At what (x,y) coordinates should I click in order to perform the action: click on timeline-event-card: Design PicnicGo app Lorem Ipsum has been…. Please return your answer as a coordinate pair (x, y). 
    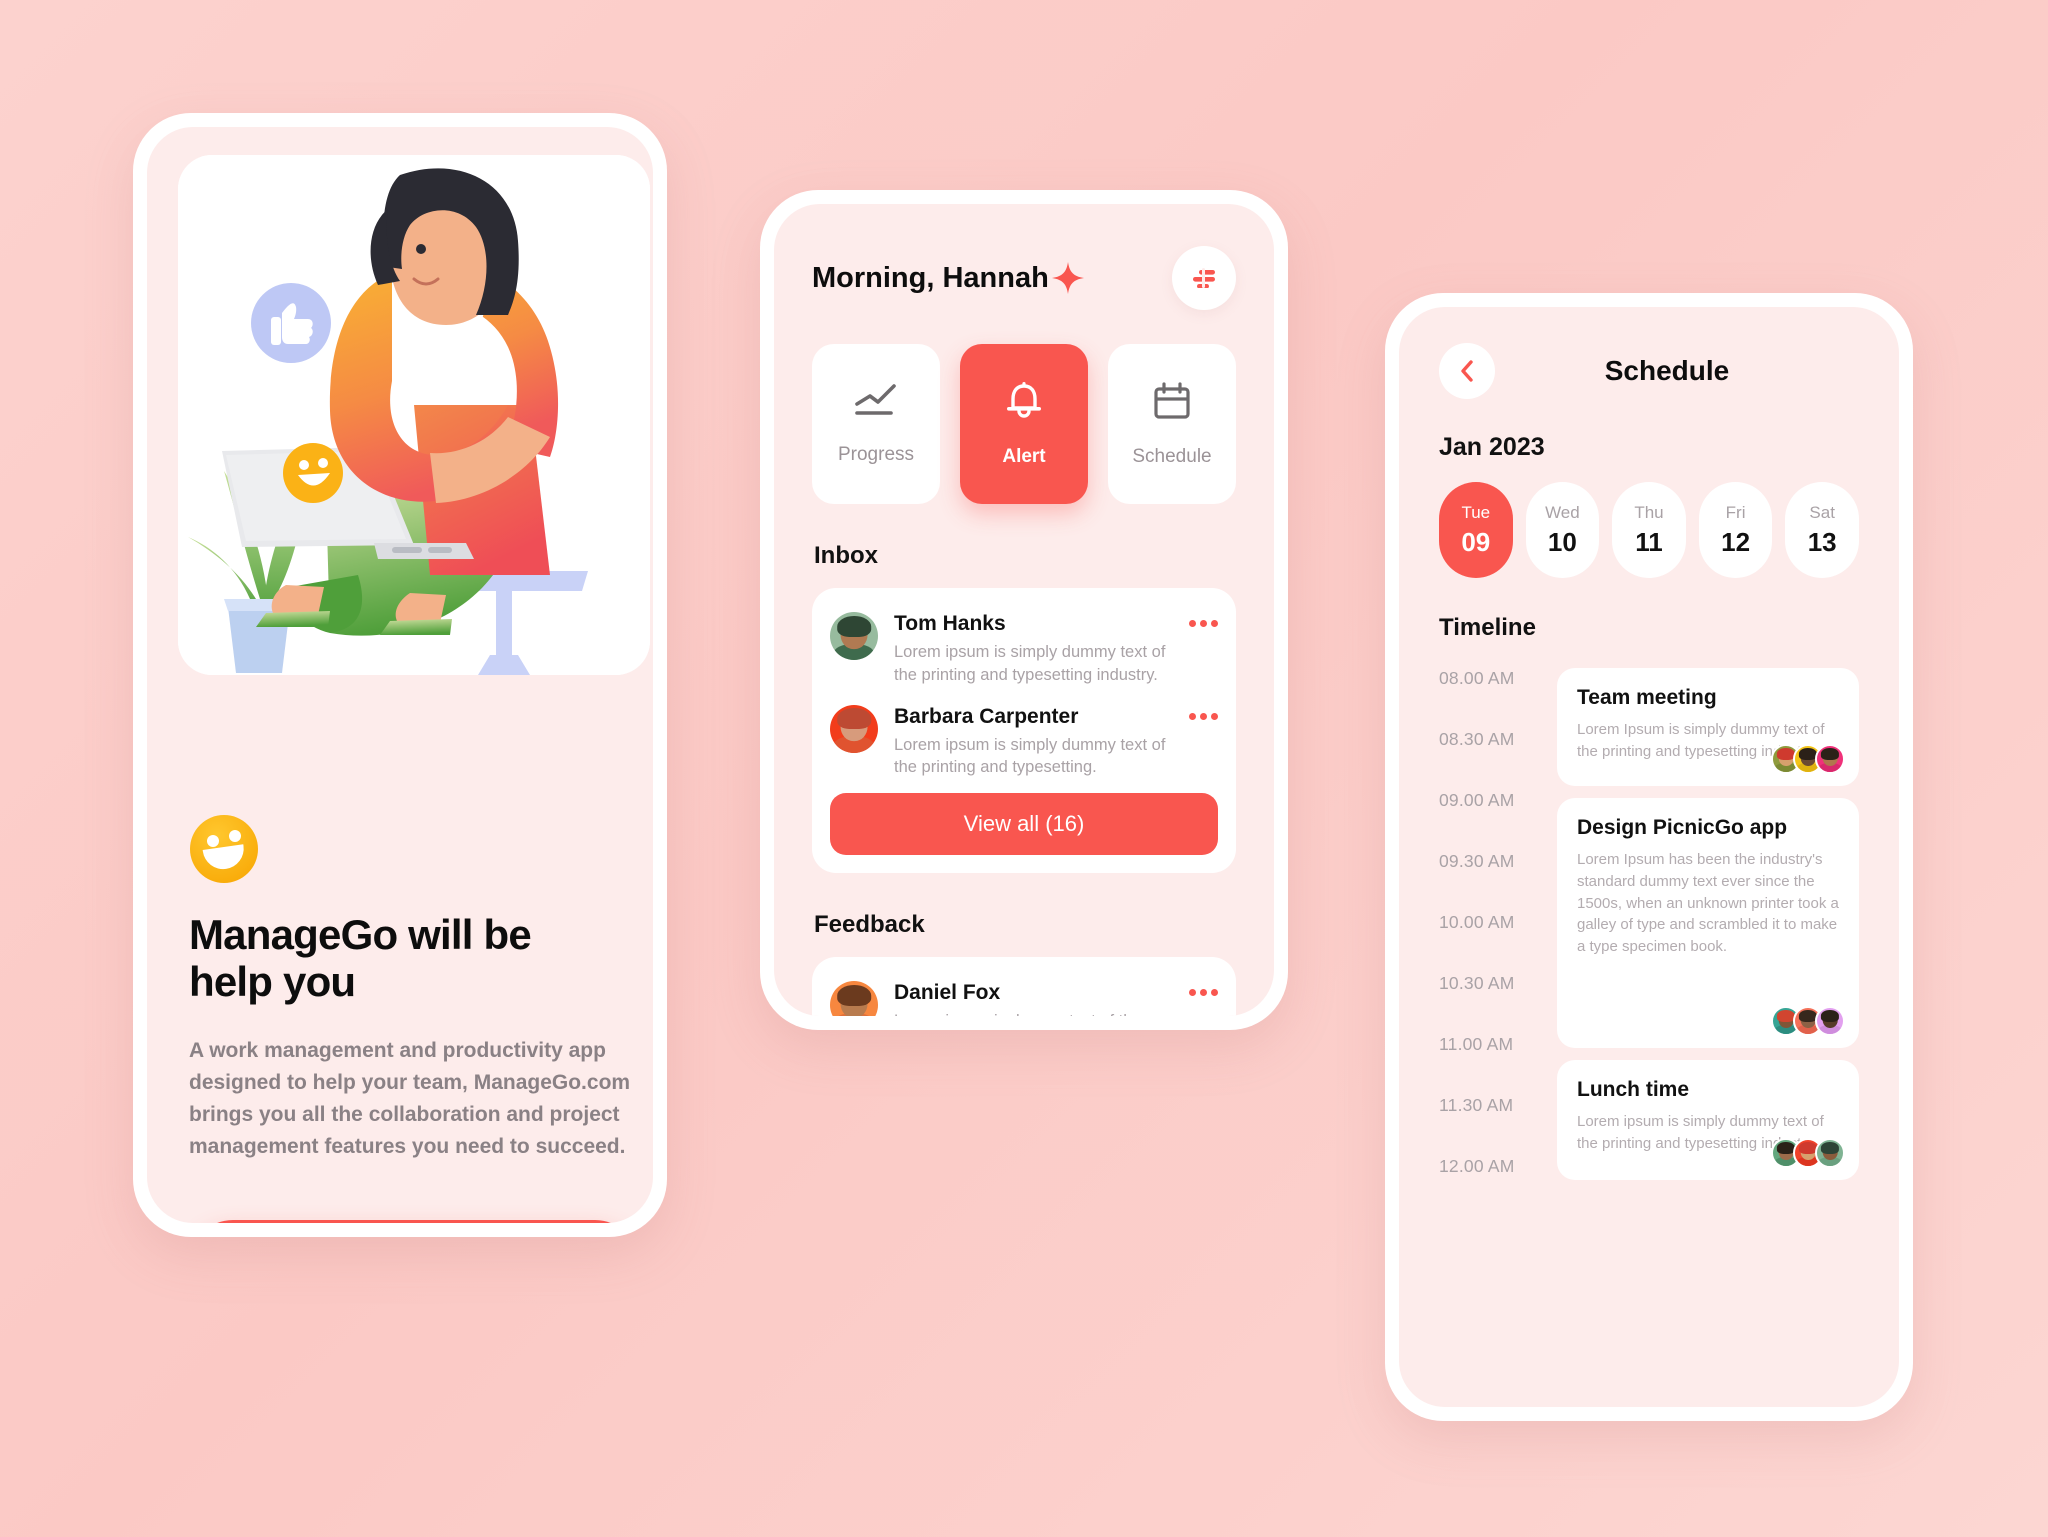
    Looking at the image, I should click on (1708, 923).